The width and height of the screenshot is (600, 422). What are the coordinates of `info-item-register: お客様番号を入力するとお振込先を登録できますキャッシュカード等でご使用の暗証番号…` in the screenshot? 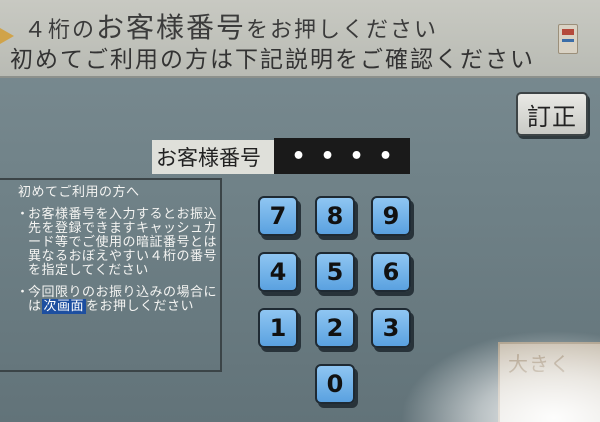 It's located at (117, 243).